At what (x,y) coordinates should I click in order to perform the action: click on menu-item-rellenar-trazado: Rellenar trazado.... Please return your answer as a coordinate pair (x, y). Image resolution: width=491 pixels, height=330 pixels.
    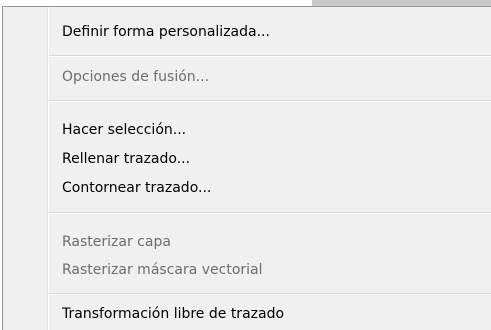
    Looking at the image, I should click on (126, 159).